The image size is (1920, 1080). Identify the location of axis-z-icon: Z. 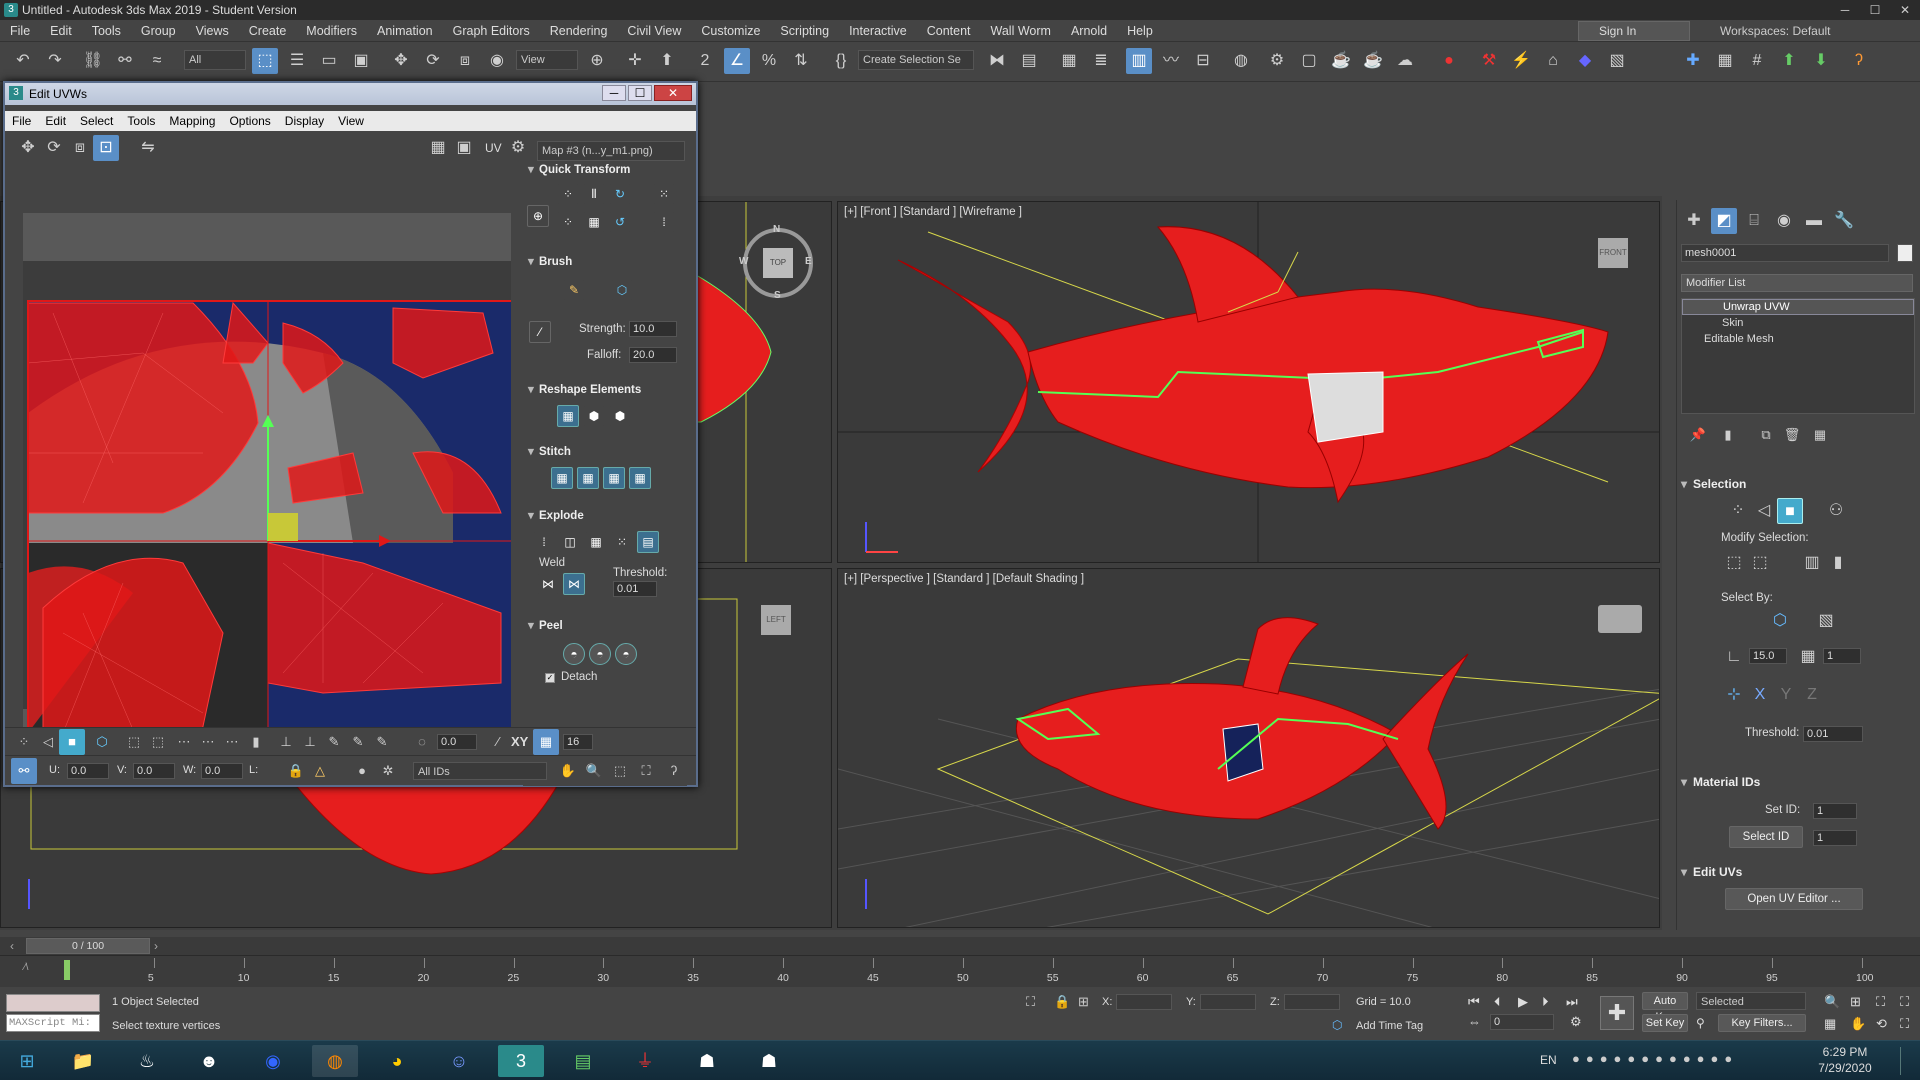
(1812, 695).